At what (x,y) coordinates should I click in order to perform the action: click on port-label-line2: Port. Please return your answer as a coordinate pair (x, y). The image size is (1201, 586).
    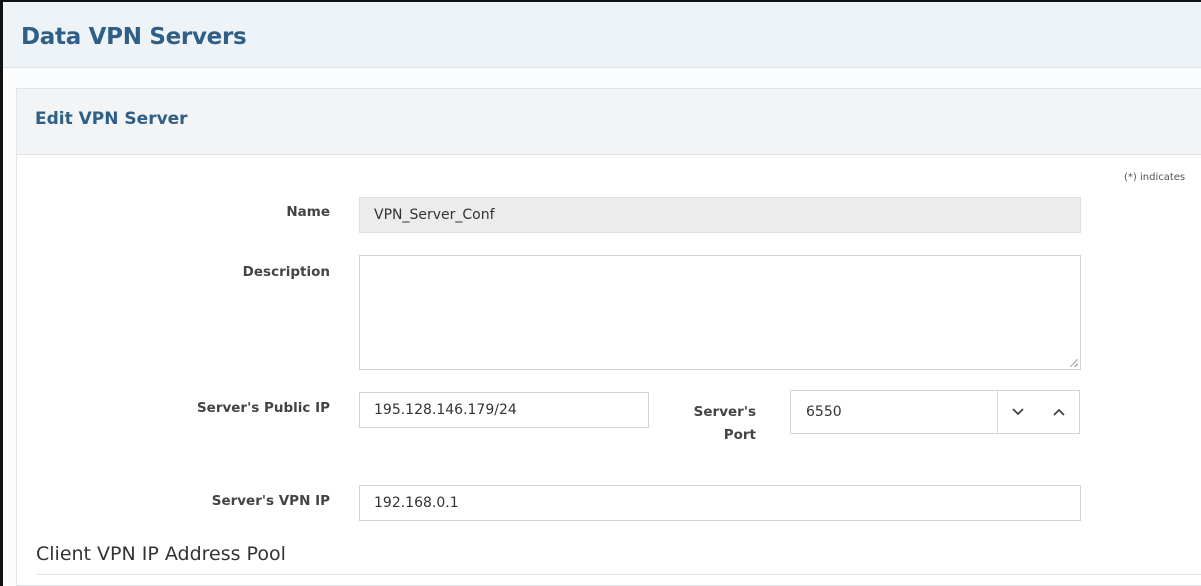
    Looking at the image, I should click on (739, 435).